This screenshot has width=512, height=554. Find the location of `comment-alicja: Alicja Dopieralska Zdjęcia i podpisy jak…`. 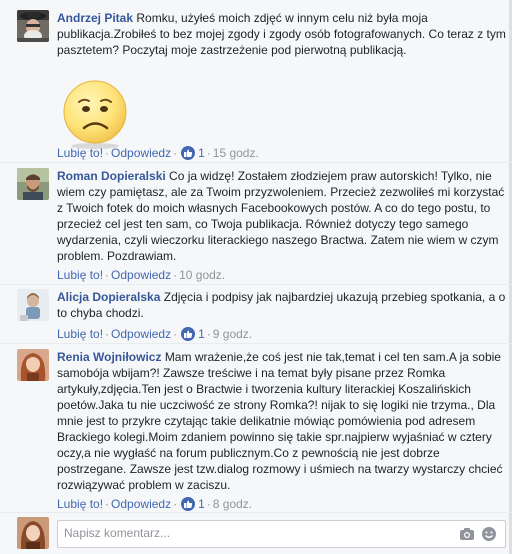

comment-alicja: Alicja Dopieralska Zdjęcia i podpisy jak… is located at coordinates (261, 316).